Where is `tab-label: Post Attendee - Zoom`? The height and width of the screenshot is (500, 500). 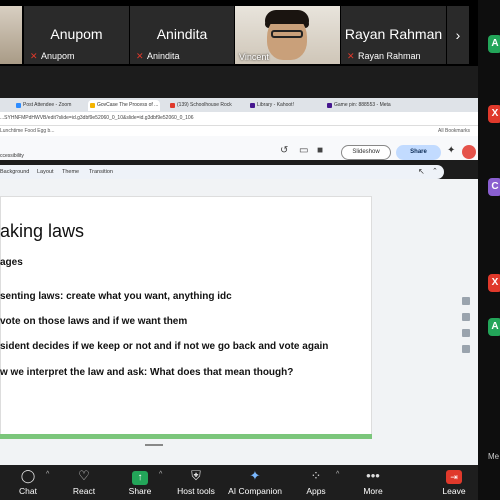
tab-label: Post Attendee - Zoom is located at coordinates (47, 105).